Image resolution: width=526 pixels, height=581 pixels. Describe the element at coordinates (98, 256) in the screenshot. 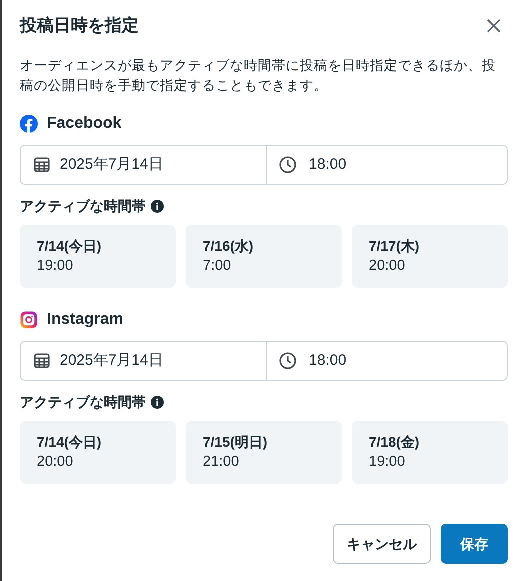

I see `time-slot-card: 7/14(今日) 19:00` at that location.